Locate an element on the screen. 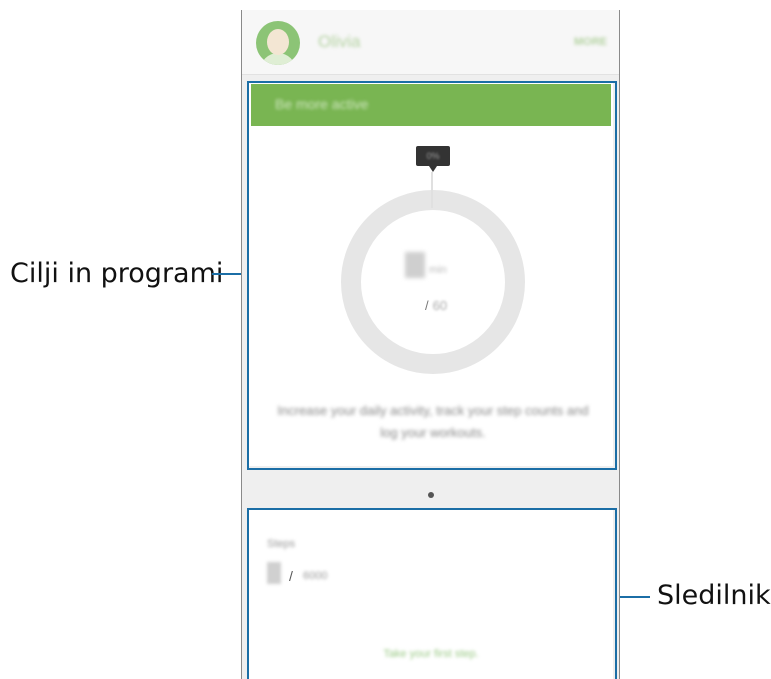 The height and width of the screenshot is (679, 771). progress-ring-marker is located at coordinates (432, 190).